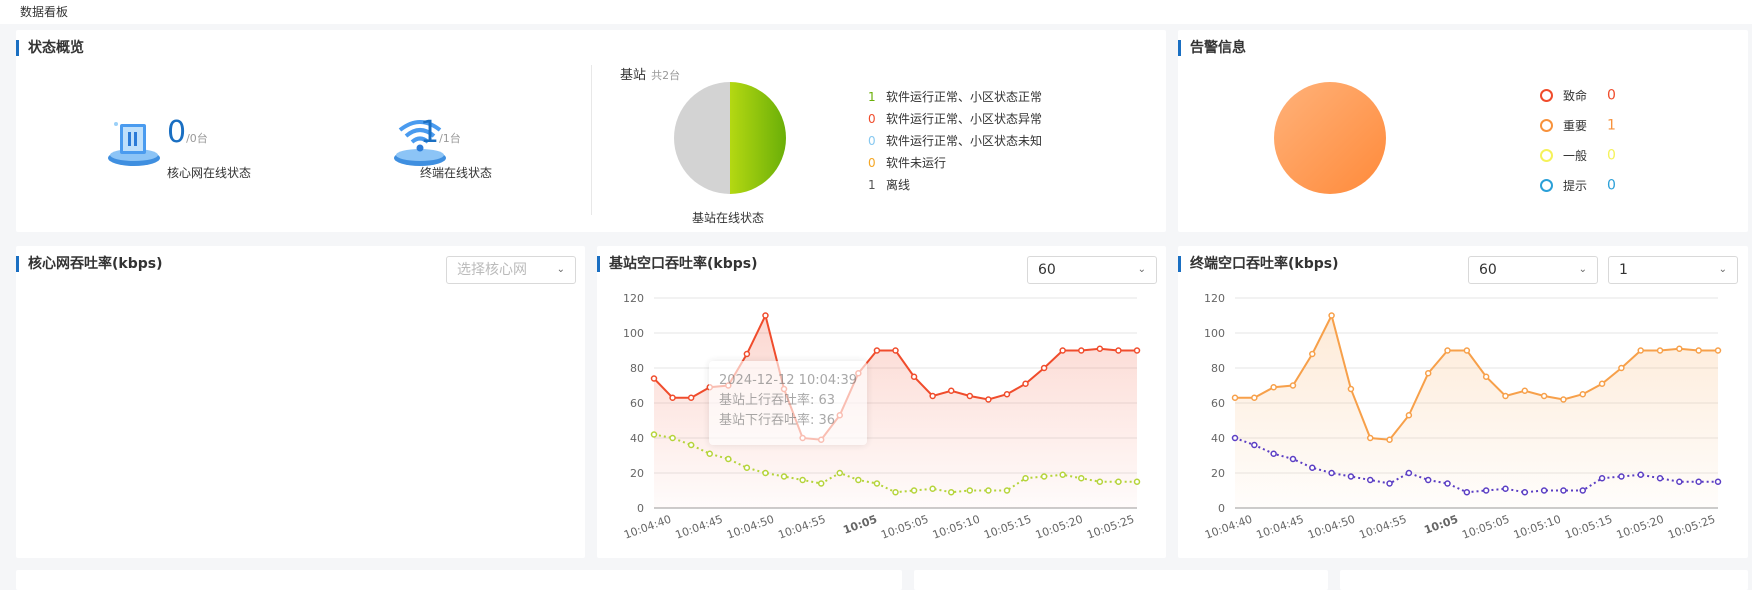  What do you see at coordinates (1533, 270) in the screenshot?
I see `terminal-interval-select: 60 ⌄` at bounding box center [1533, 270].